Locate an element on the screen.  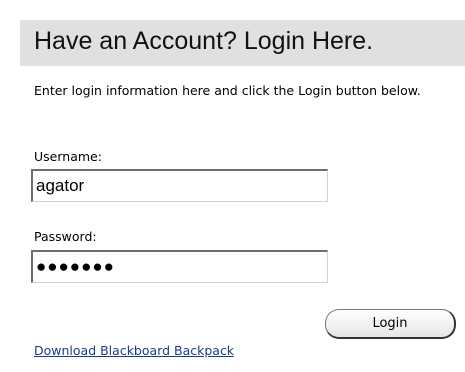
username-input: agator is located at coordinates (179, 185).